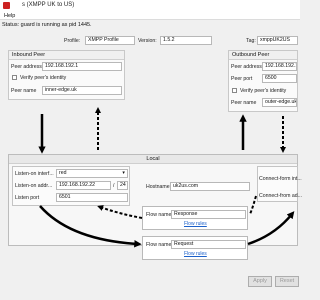  Describe the element at coordinates (120, 212) in the screenshot. I see `response-to-listen-dashed-arrow` at that location.